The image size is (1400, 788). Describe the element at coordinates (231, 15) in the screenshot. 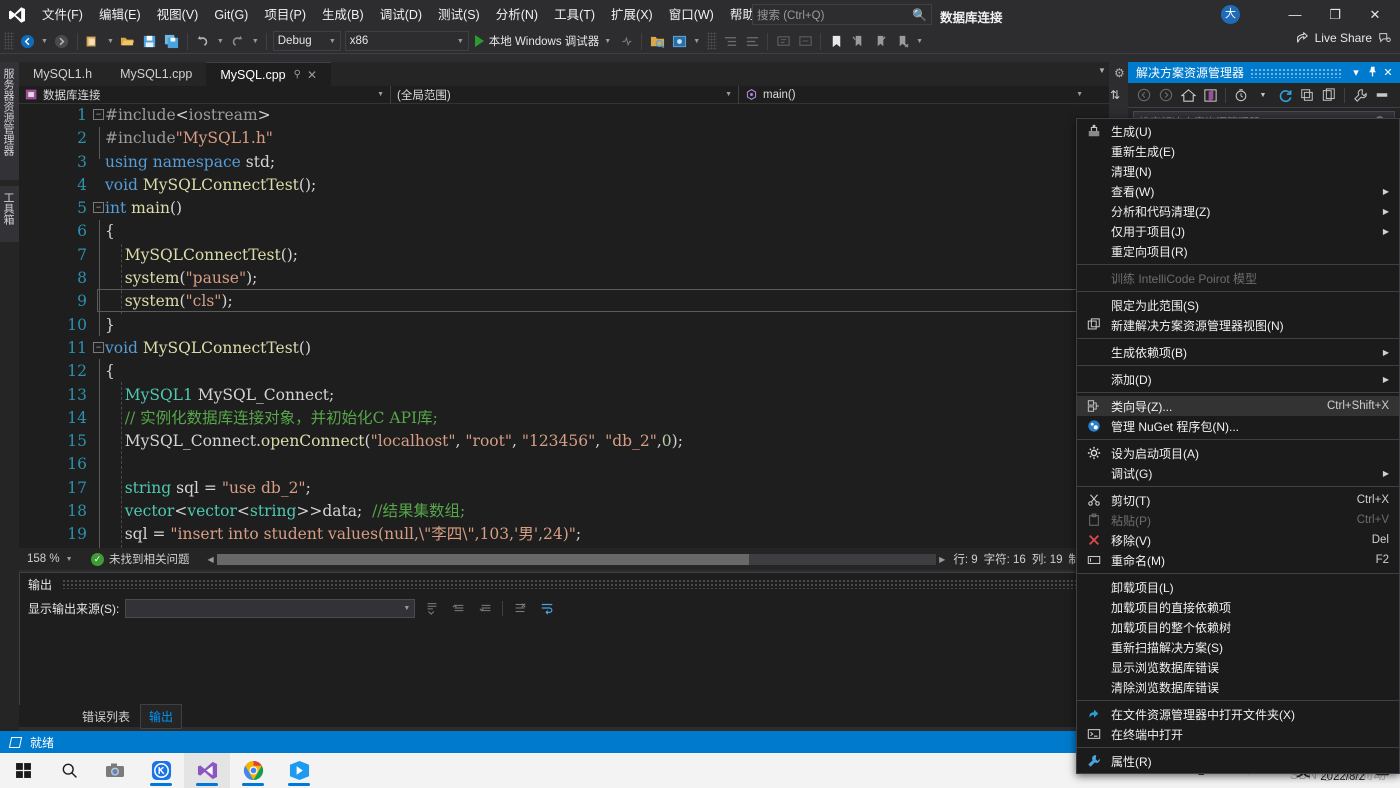

I see `menu-item-3: Git(G)` at that location.